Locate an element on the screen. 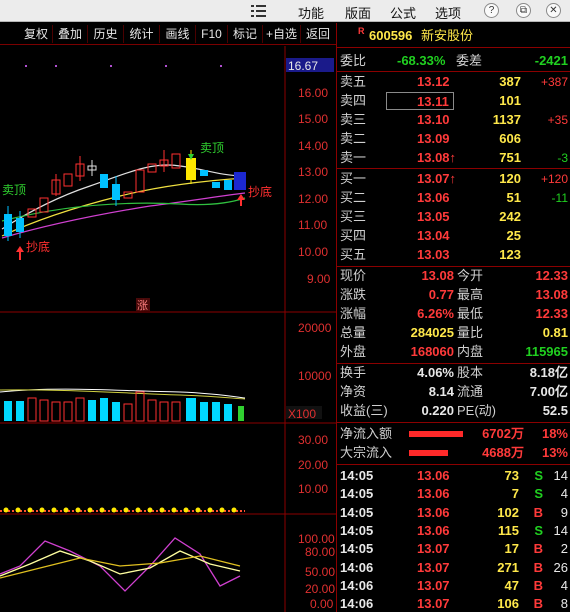  f10-button: F10 is located at coordinates (212, 34).